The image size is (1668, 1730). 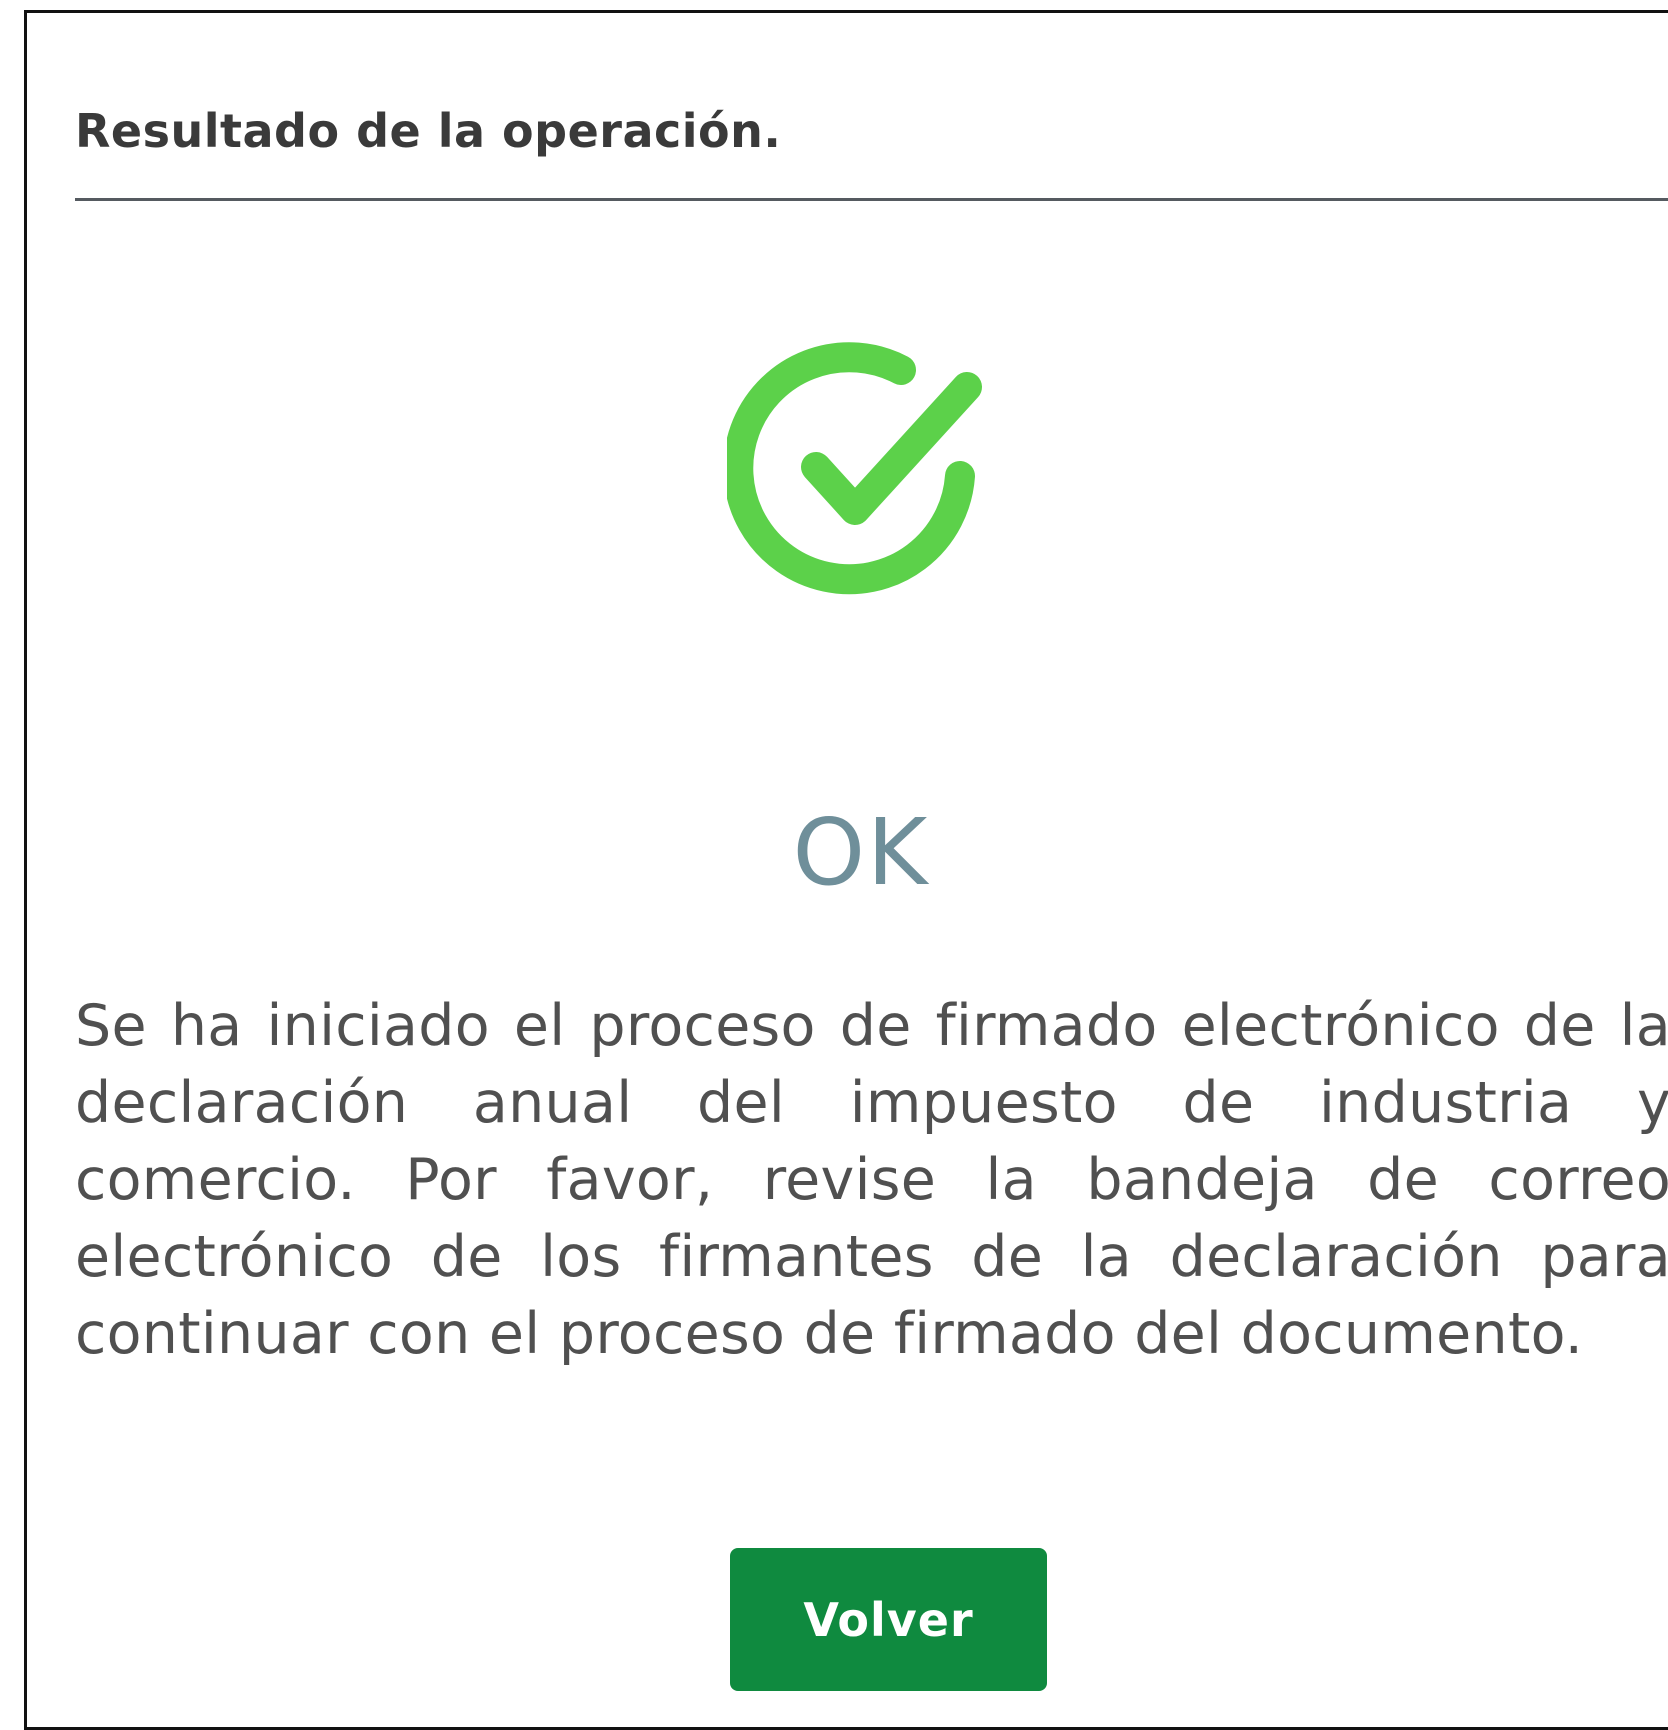 What do you see at coordinates (871, 199) in the screenshot?
I see `title-divider` at bounding box center [871, 199].